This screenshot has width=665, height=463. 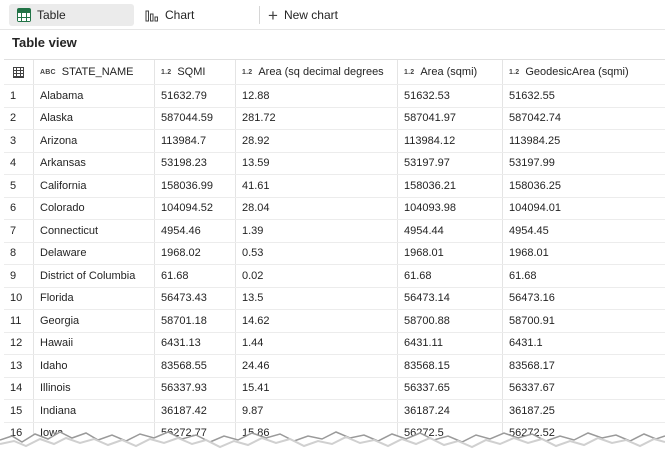 I want to click on row-number: 9, so click(x=19, y=276).